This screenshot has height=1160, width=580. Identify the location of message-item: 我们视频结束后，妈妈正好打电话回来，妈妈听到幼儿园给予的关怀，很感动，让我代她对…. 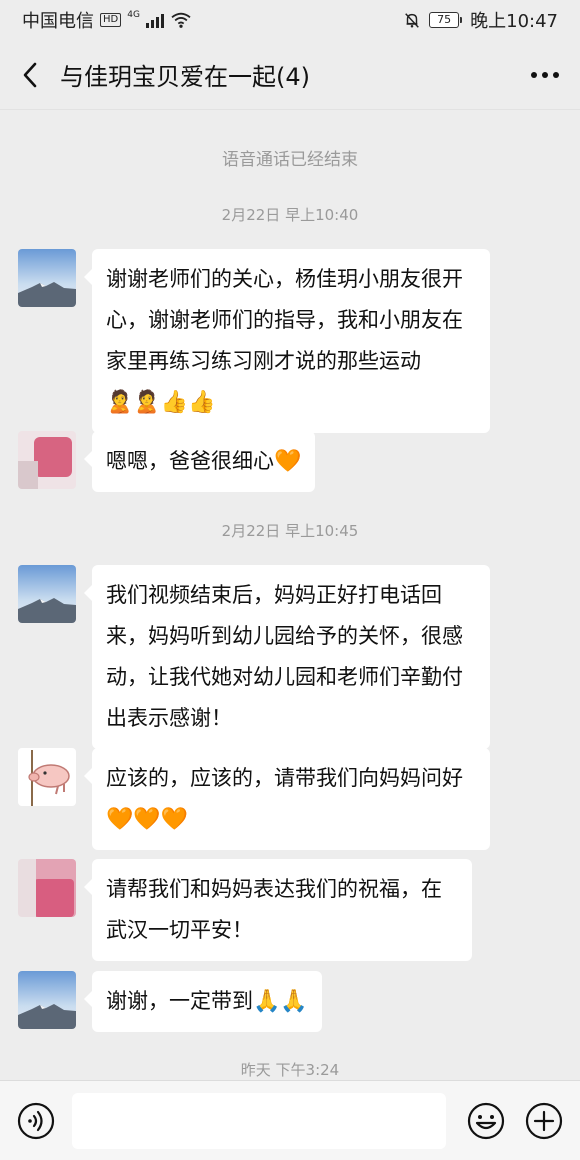
(258, 657).